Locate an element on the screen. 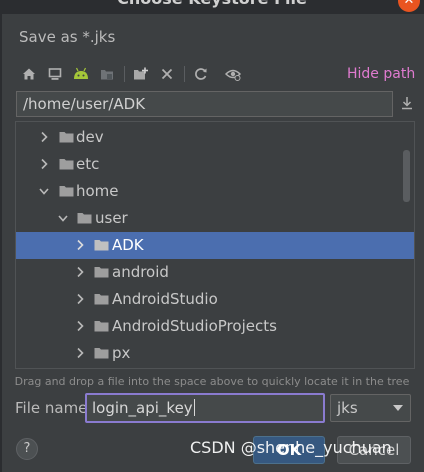 This screenshot has width=424, height=472. desktop-icon is located at coordinates (55, 74).